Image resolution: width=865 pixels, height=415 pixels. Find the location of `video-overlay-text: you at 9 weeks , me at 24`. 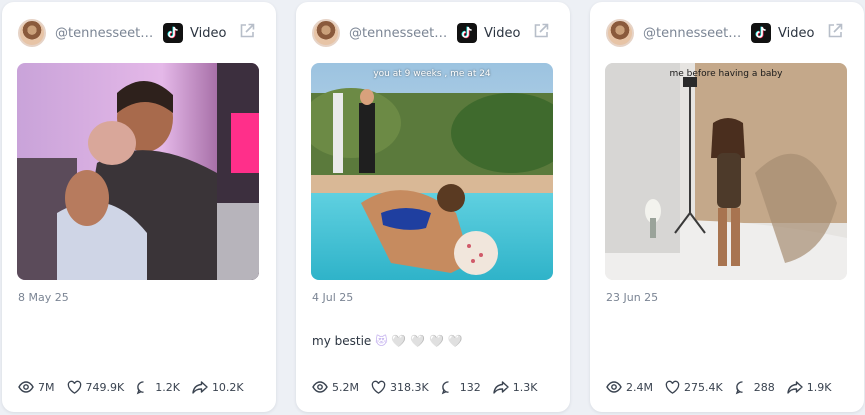

video-overlay-text: you at 9 weeks , me at 24 is located at coordinates (432, 74).